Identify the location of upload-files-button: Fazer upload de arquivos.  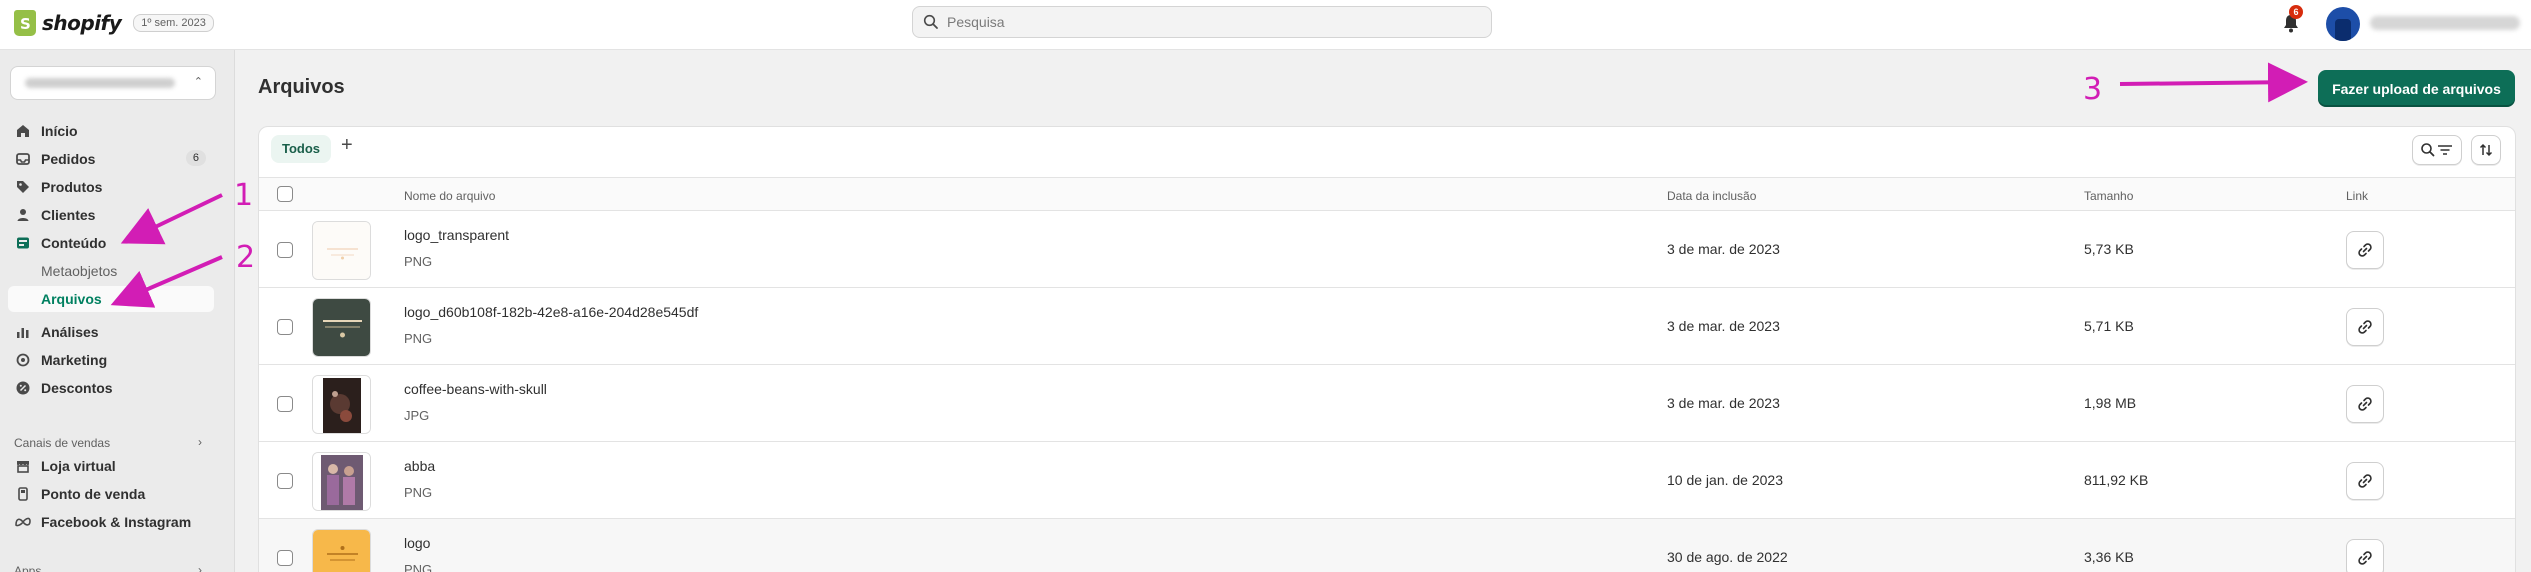
(2416, 88).